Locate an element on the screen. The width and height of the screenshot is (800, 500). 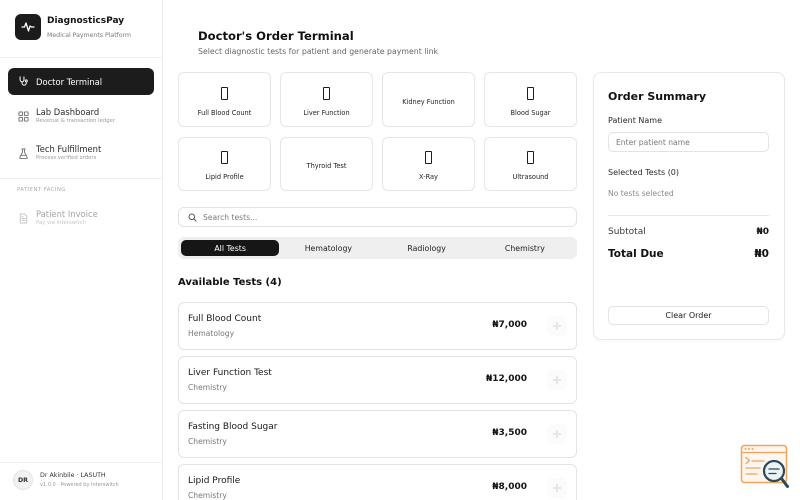
quick-test-tile: Full Blood Count is located at coordinates (224, 99).